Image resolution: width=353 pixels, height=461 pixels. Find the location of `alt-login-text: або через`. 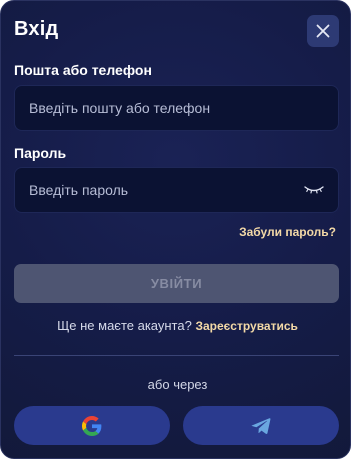

alt-login-text: або через is located at coordinates (177, 384).